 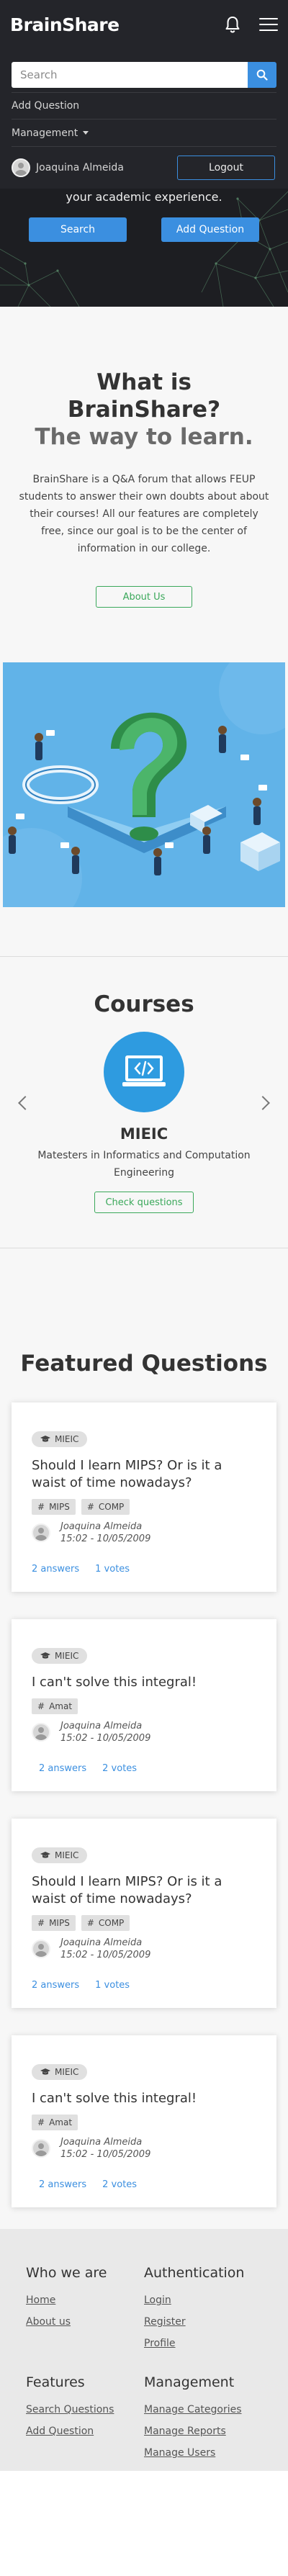 I want to click on navbar-icons, so click(x=251, y=24).